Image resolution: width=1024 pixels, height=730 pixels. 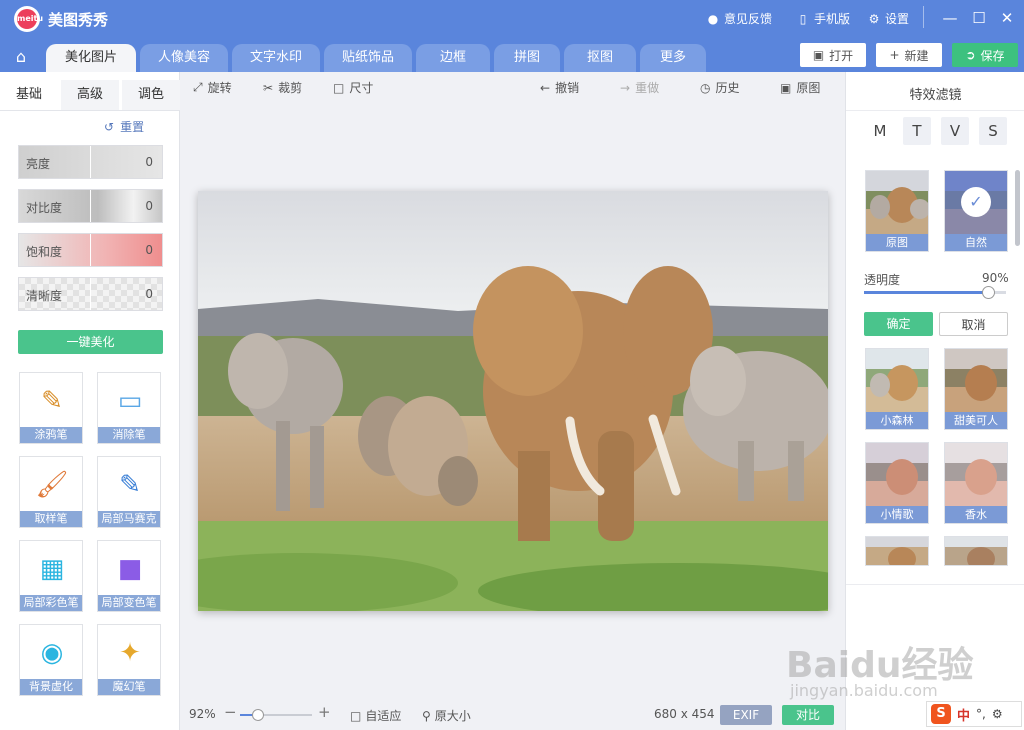 I want to click on fit-button: □ 自适应, so click(x=375, y=715).